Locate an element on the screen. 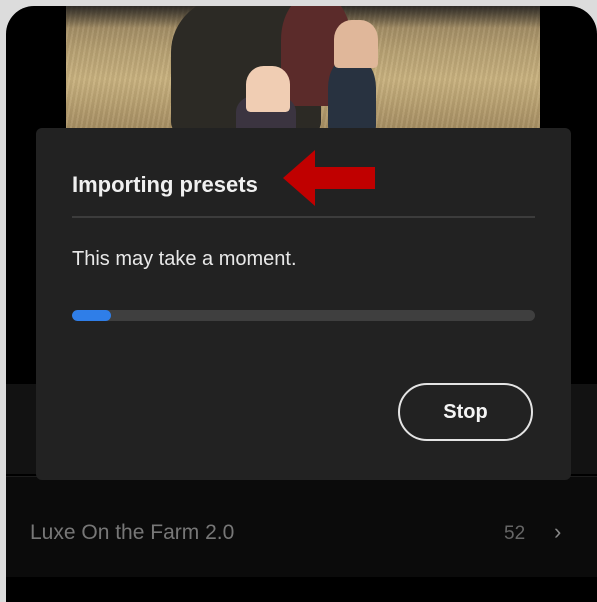 The width and height of the screenshot is (597, 602). preset-count: 52 is located at coordinates (515, 533).